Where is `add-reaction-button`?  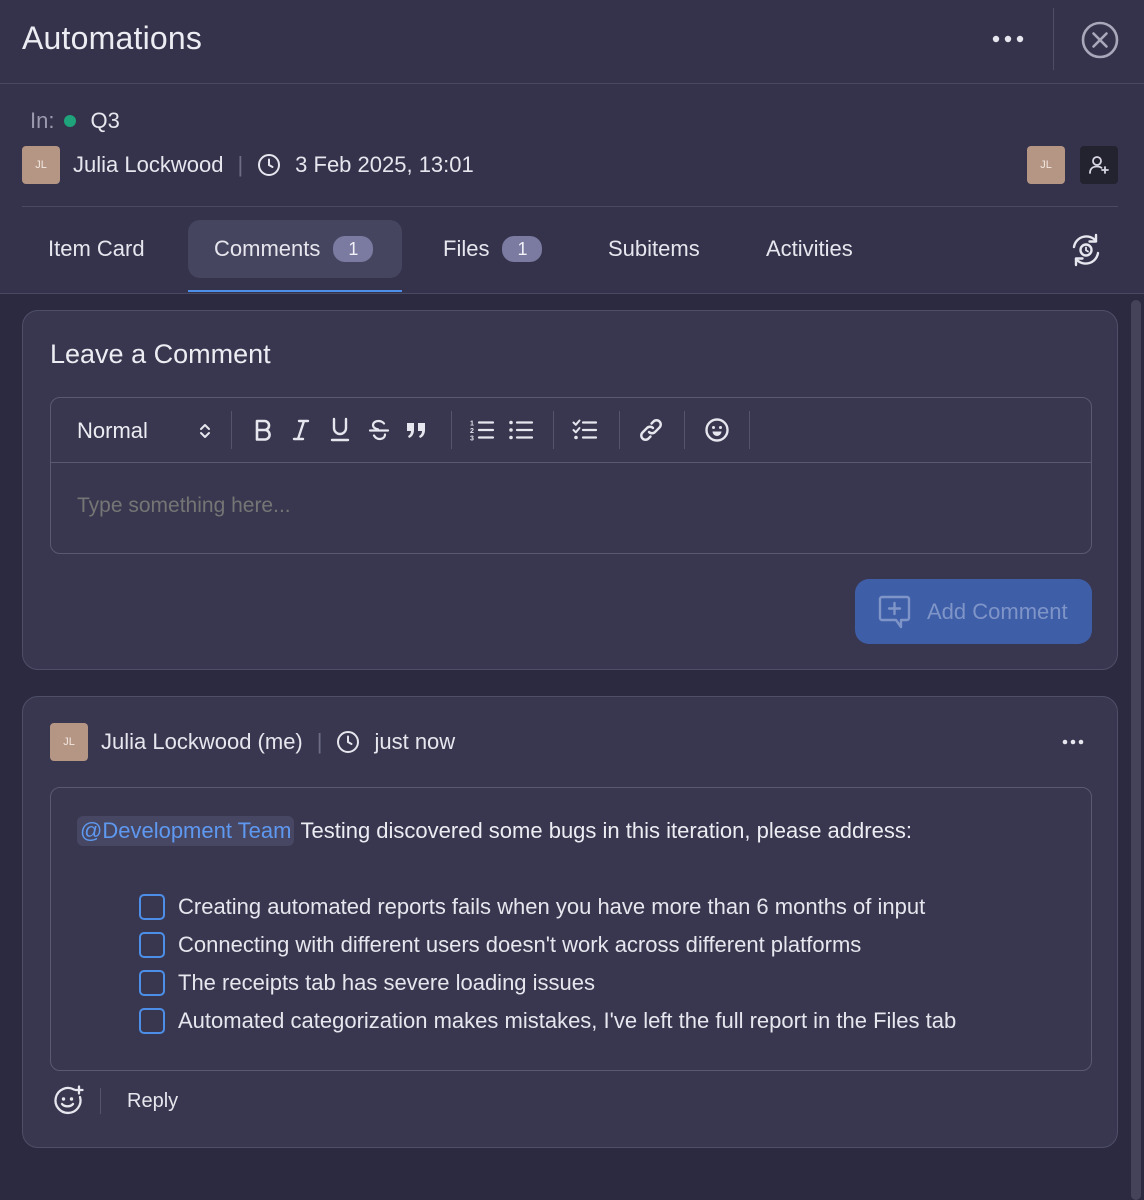 add-reaction-button is located at coordinates (68, 1101).